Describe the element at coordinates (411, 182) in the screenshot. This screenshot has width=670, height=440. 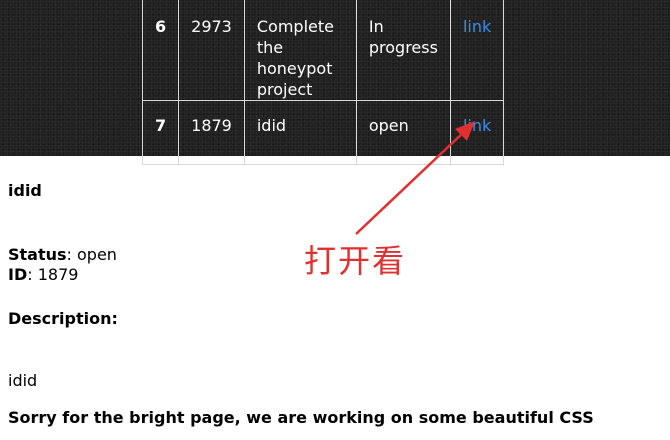
I see `arrow-shaft` at that location.